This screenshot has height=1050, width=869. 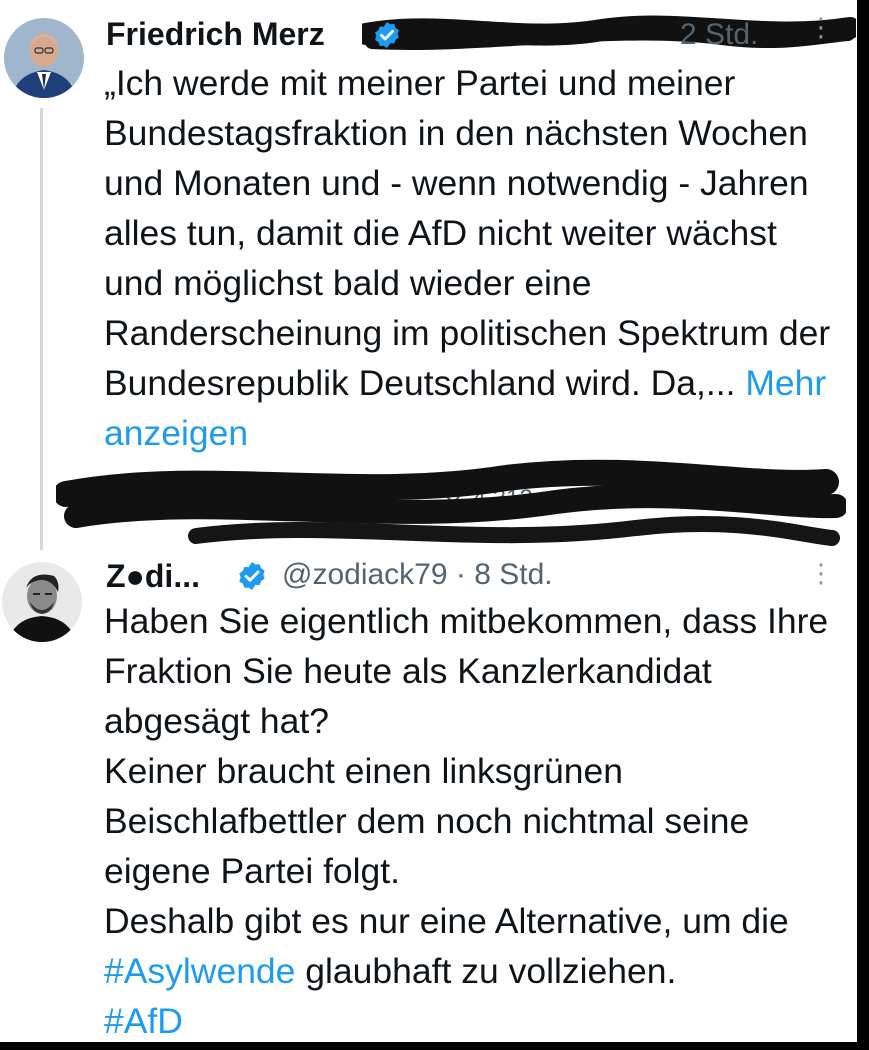 I want to click on hashtag-afd: #AfD, so click(x=143, y=1021).